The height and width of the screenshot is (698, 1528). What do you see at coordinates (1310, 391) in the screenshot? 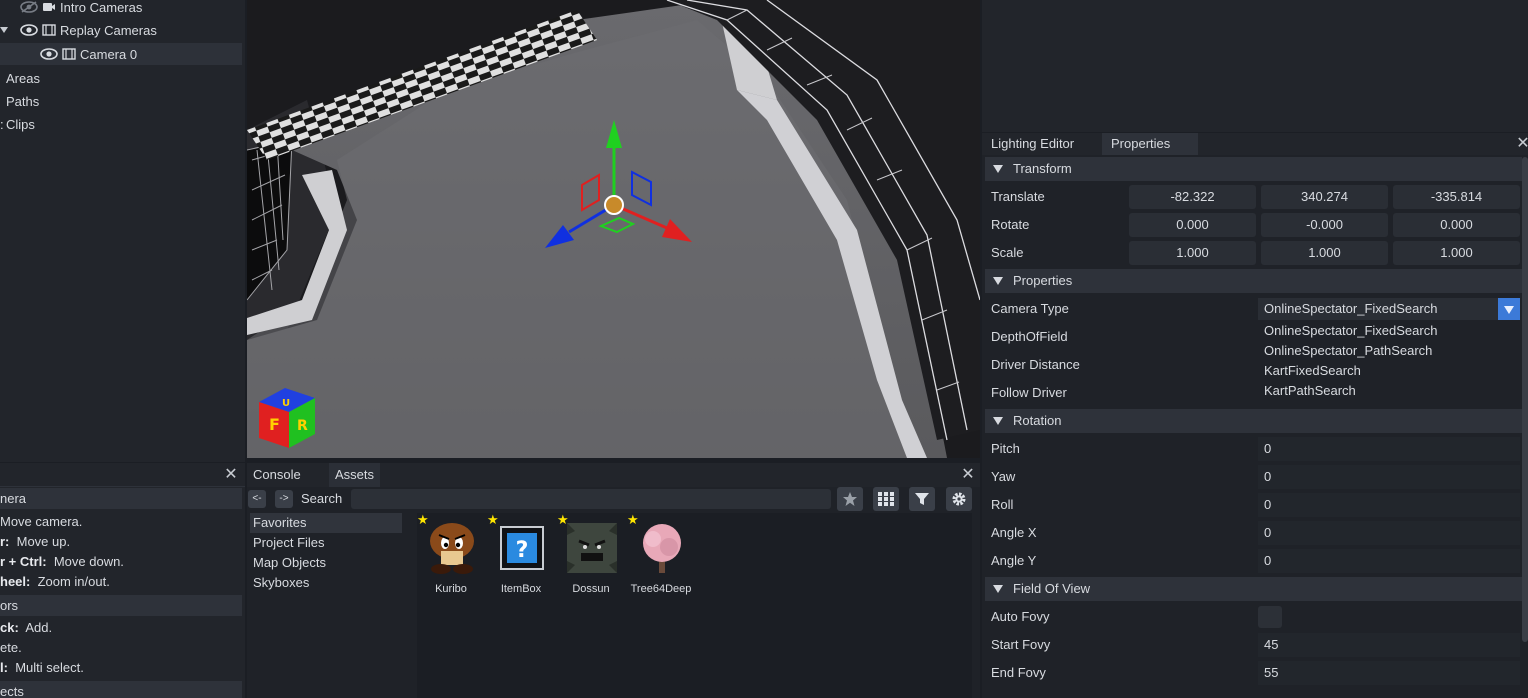
I see `option-kart-path-search: KartPathSearch` at bounding box center [1310, 391].